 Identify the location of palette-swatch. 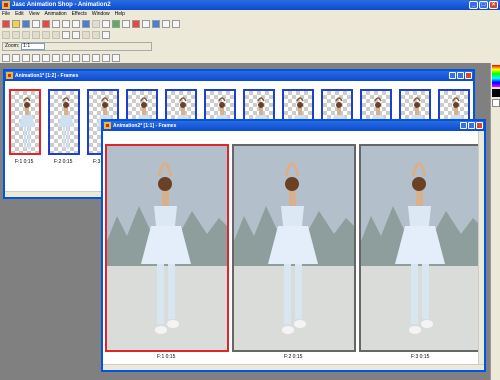
(496, 76).